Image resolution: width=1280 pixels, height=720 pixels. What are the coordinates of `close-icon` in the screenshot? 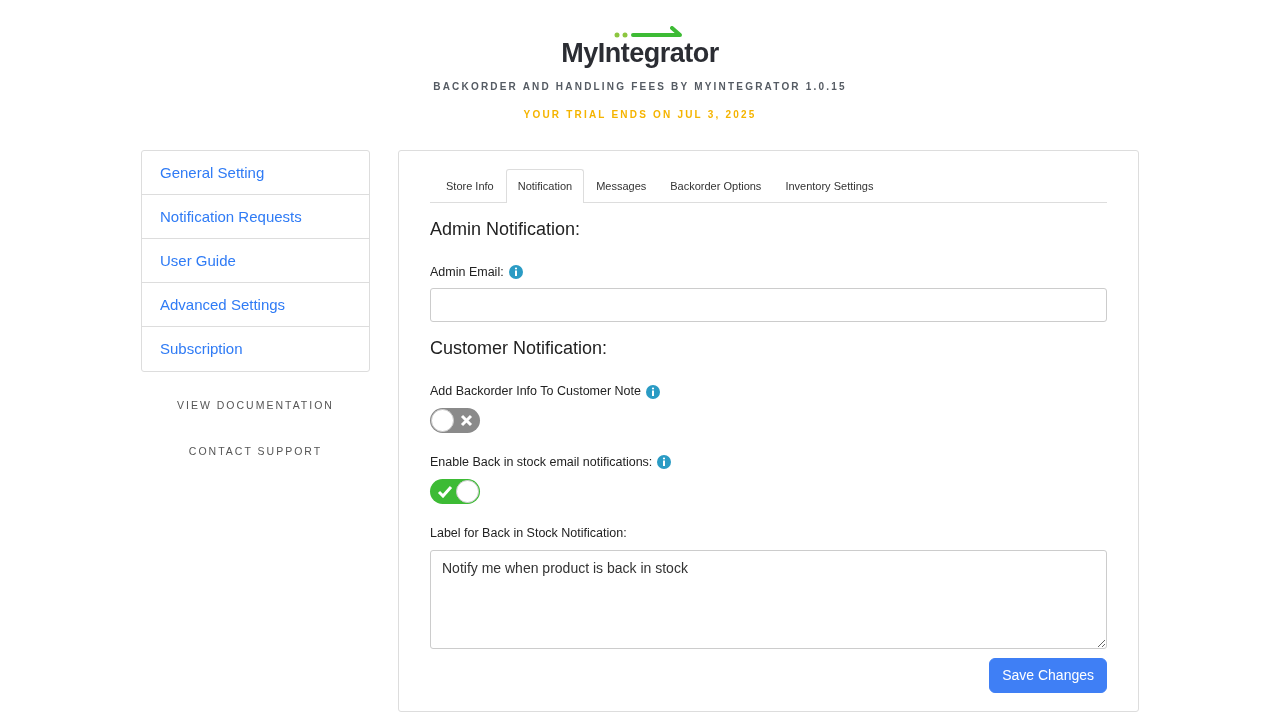 It's located at (466, 420).